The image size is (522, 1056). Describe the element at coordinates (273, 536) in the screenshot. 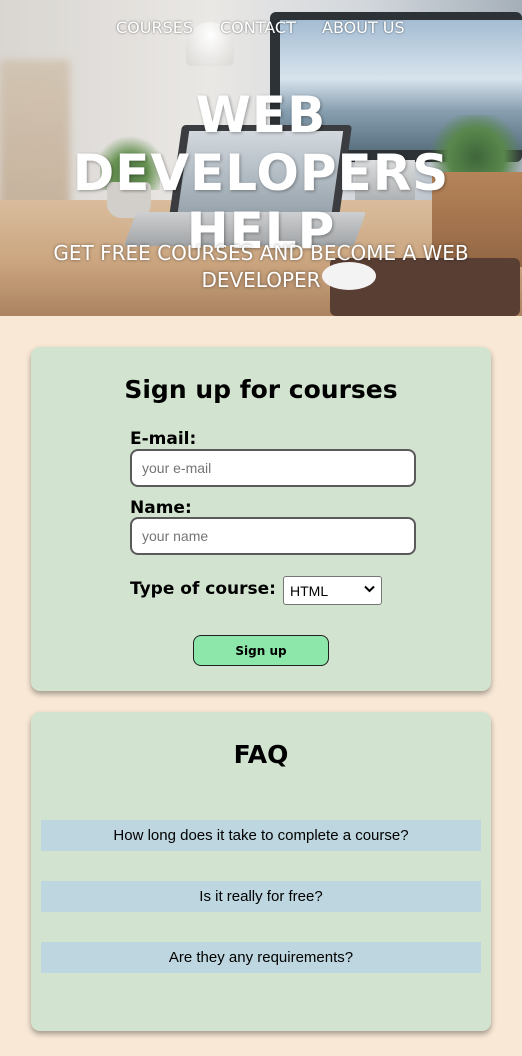

I see `name-field` at that location.